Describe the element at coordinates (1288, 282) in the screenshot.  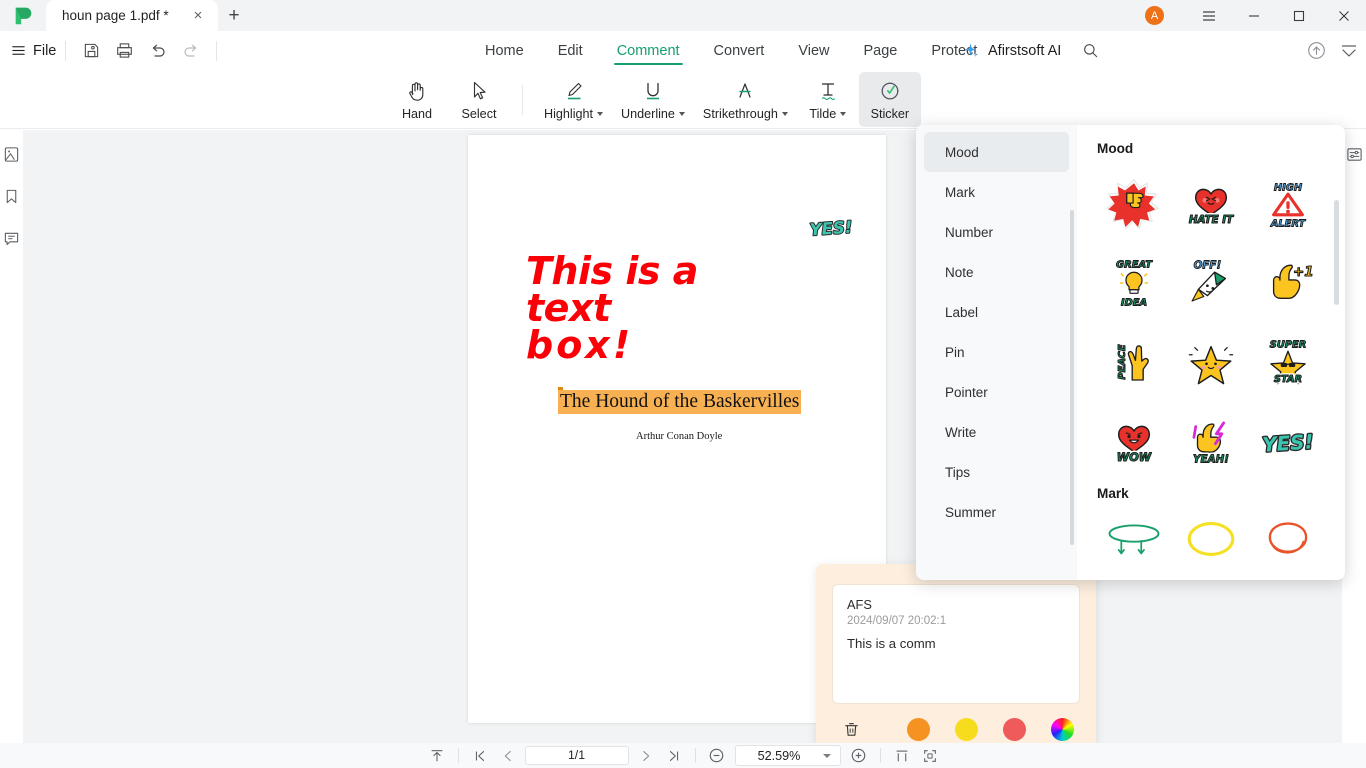
I see `sticker-plus-one-hand: +1 +1` at that location.